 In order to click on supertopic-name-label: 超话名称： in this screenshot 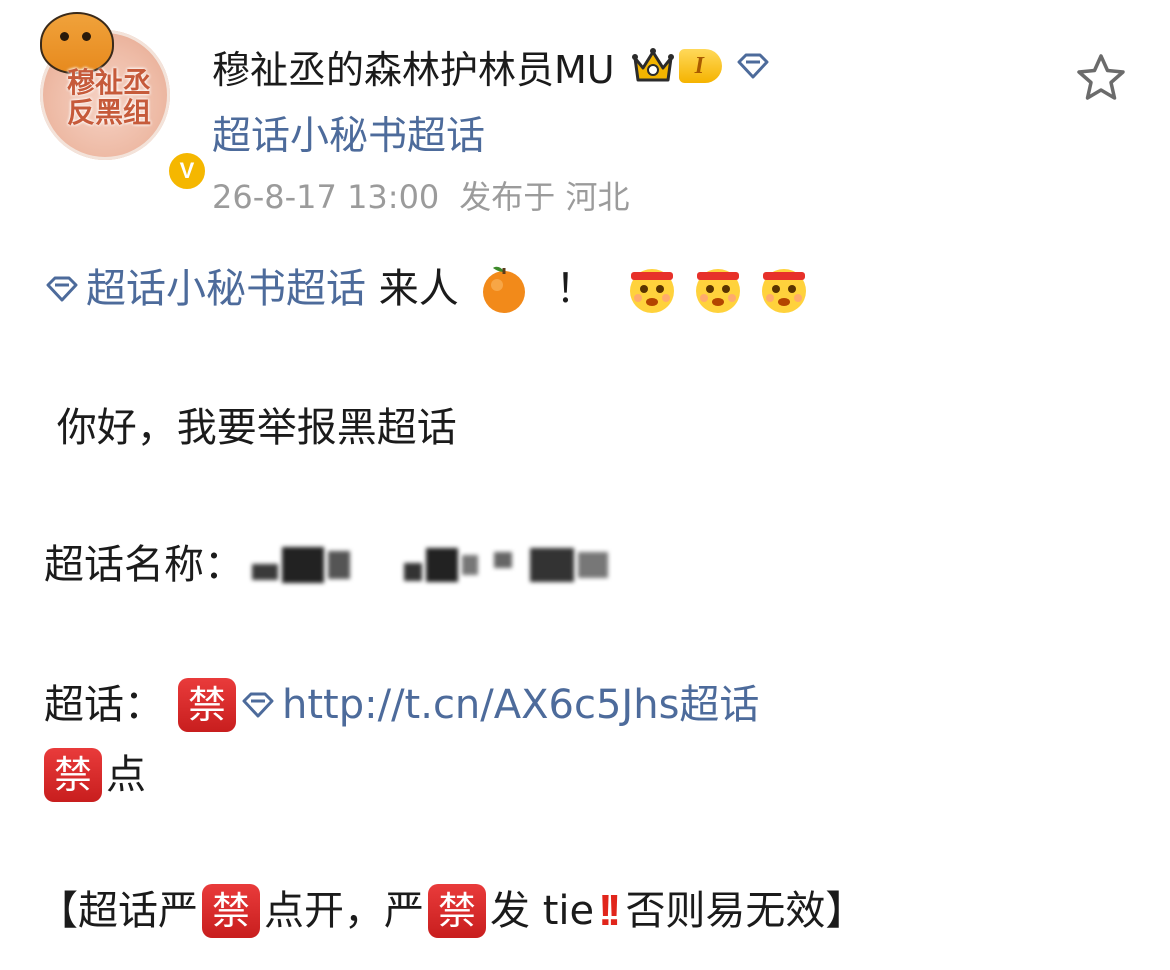, I will do `click(144, 565)`.